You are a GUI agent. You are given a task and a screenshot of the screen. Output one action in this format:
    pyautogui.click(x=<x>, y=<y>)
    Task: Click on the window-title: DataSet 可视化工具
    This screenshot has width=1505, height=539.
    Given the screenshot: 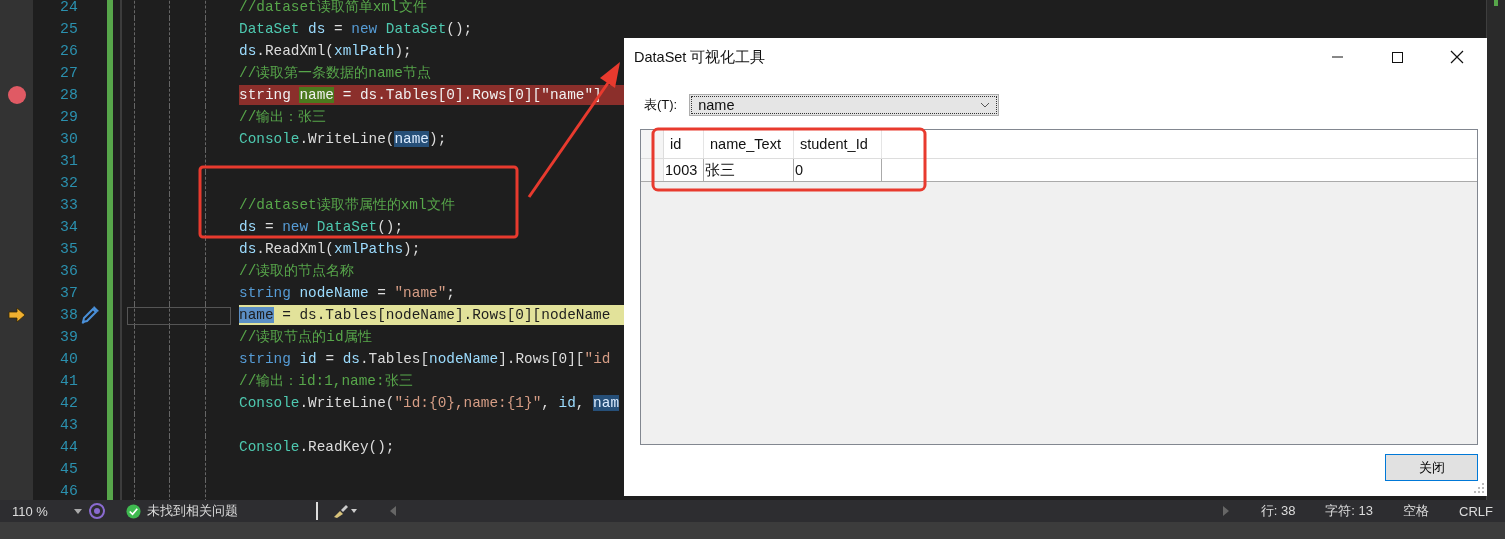 What is the action you would take?
    pyautogui.click(x=700, y=57)
    